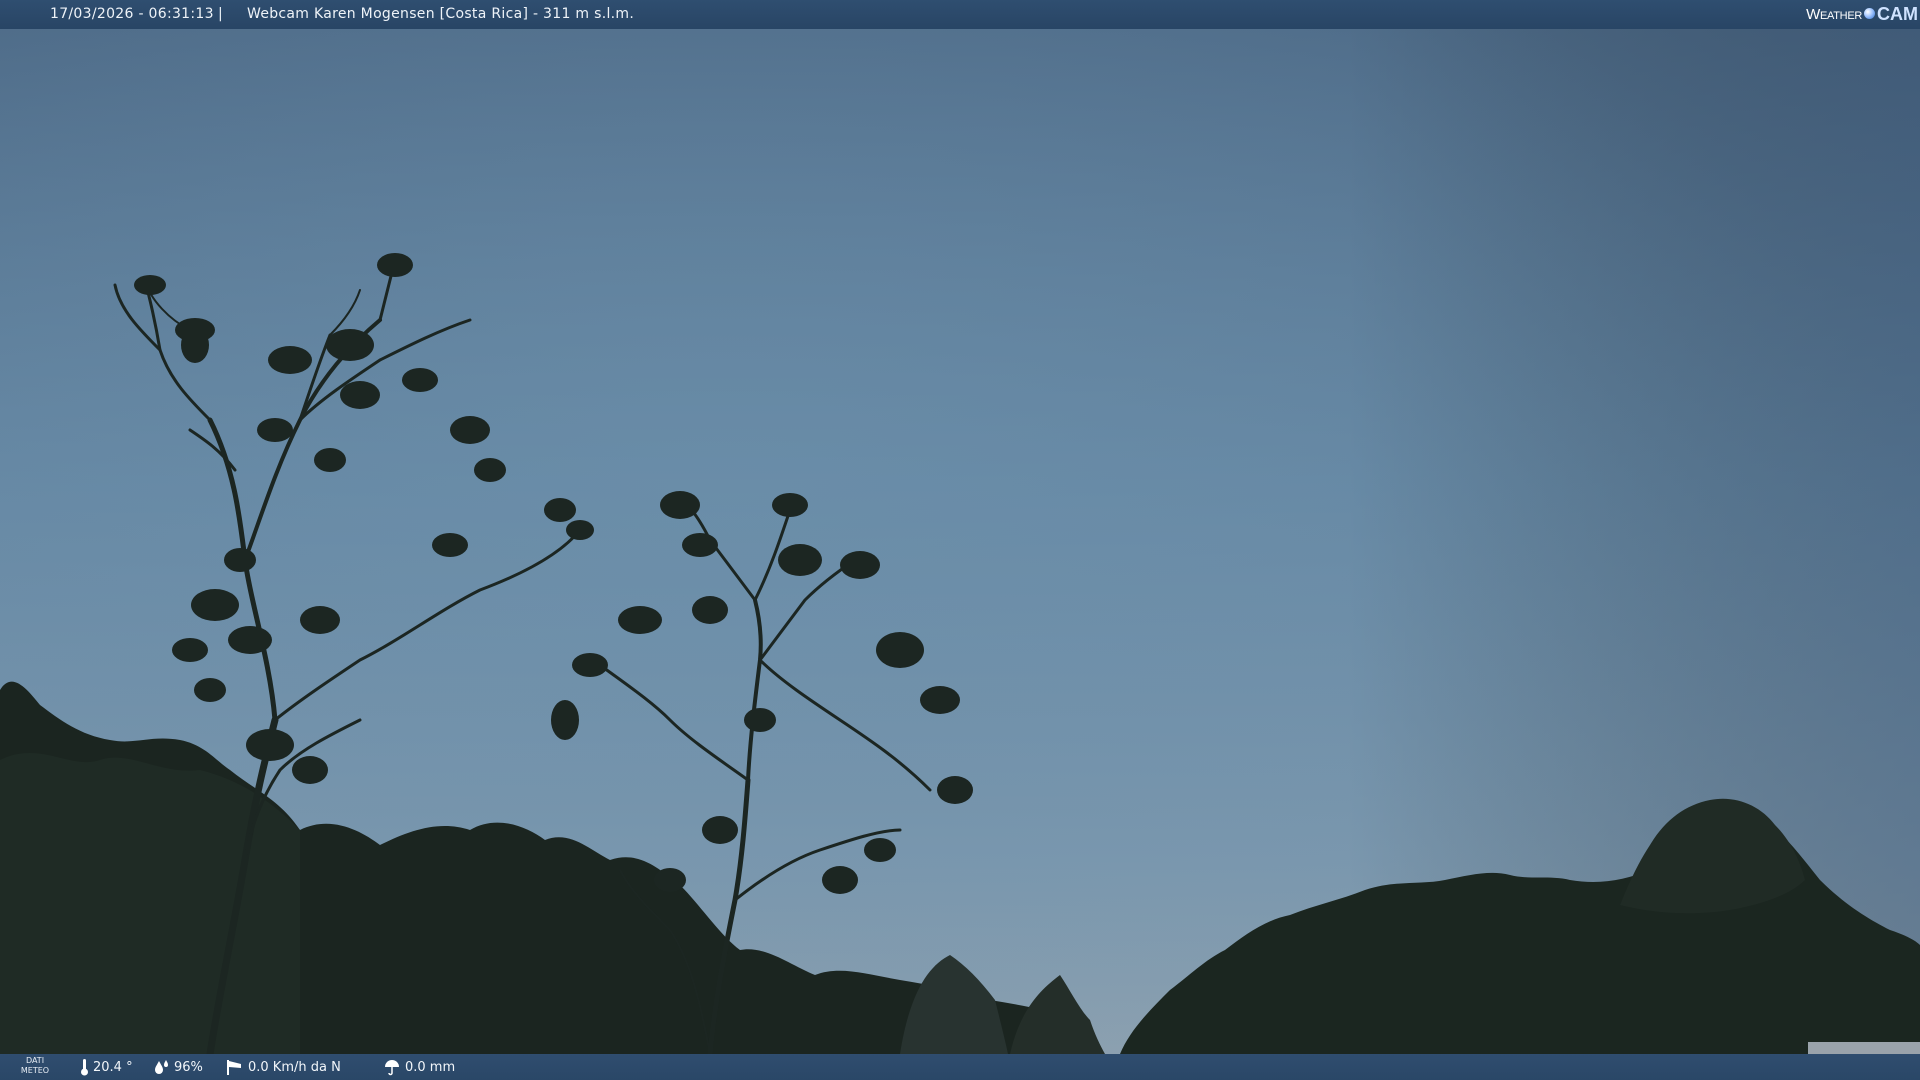  I want to click on rain-readout: 0.0 mm, so click(419, 1067).